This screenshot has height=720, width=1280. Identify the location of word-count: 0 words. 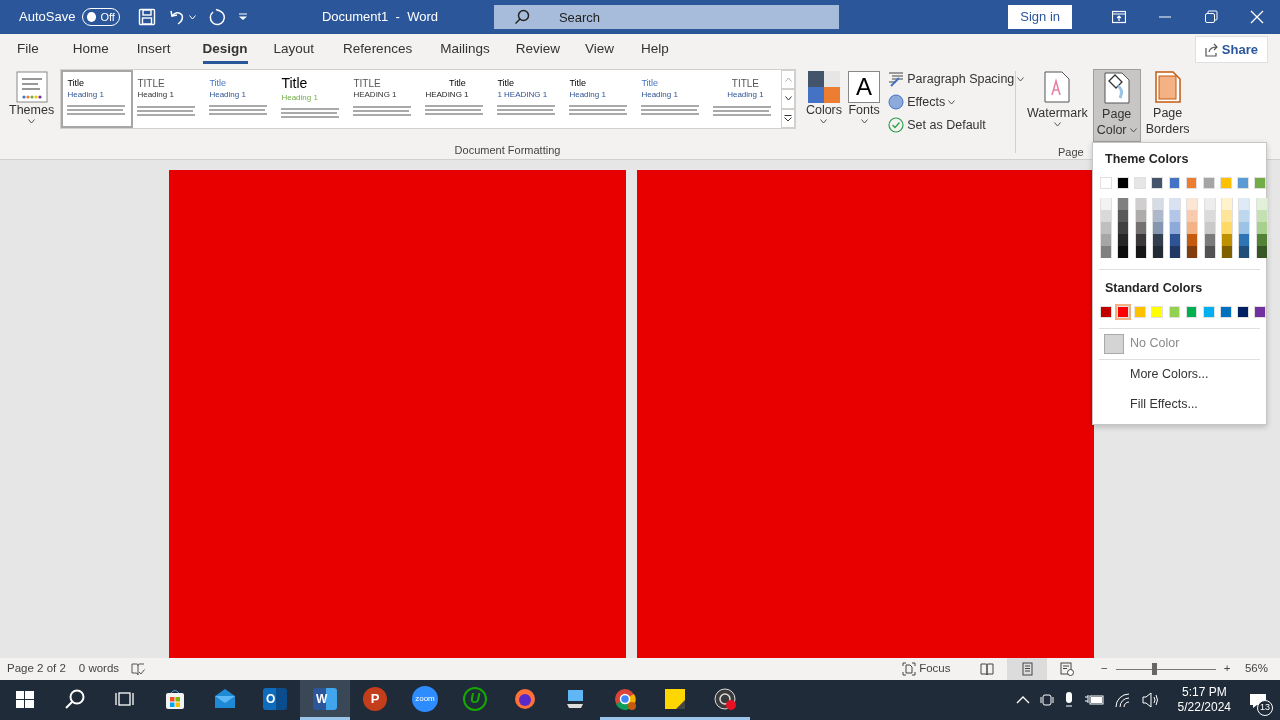
(99, 669).